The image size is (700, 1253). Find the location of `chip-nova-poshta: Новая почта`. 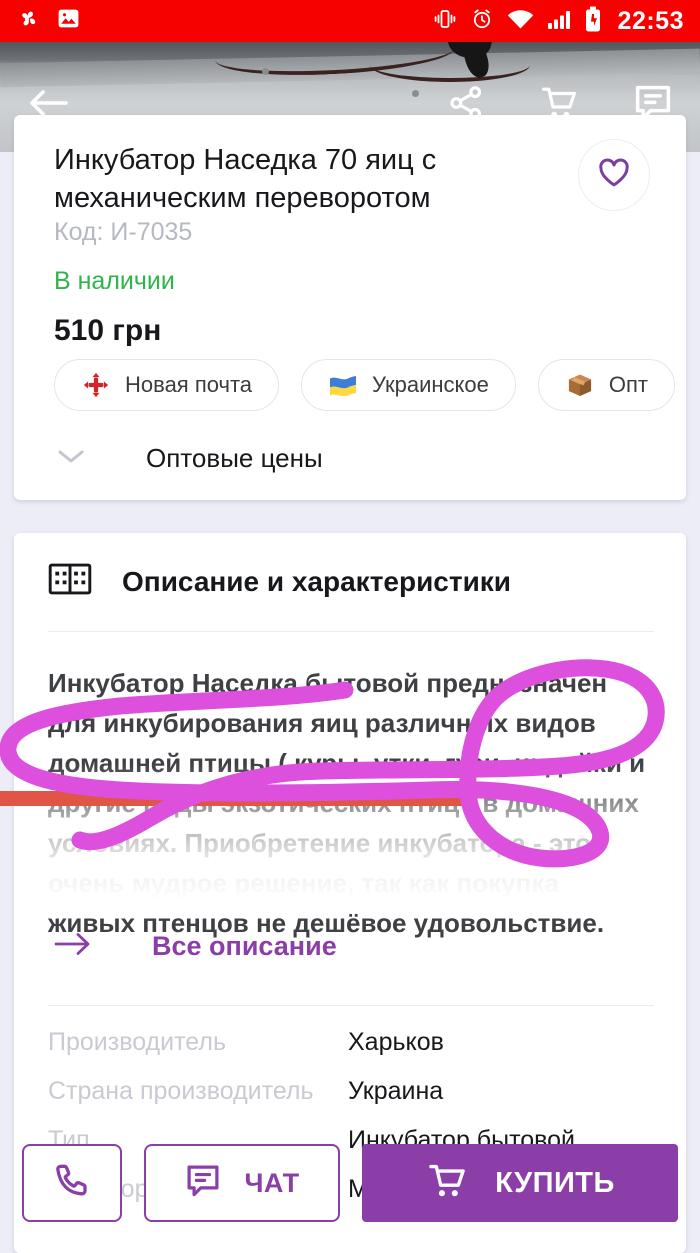

chip-nova-poshta: Новая почта is located at coordinates (167, 385).